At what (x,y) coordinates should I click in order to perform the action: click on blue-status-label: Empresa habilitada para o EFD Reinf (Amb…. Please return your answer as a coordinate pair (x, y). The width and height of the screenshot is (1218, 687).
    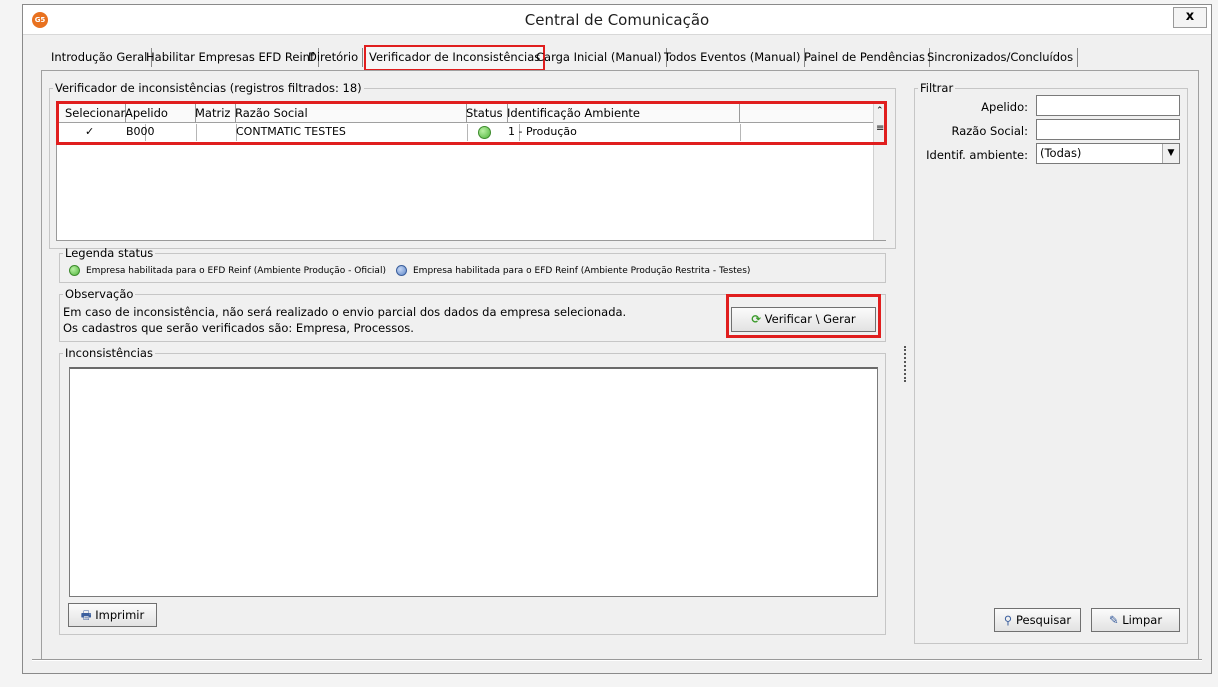
    Looking at the image, I should click on (582, 271).